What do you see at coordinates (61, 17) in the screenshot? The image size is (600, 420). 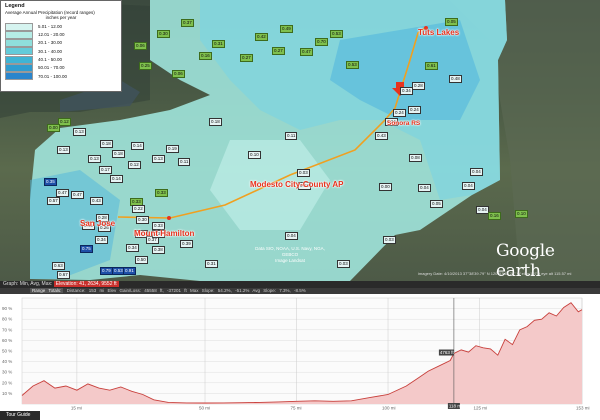 I see `legend-units: inches per year` at bounding box center [61, 17].